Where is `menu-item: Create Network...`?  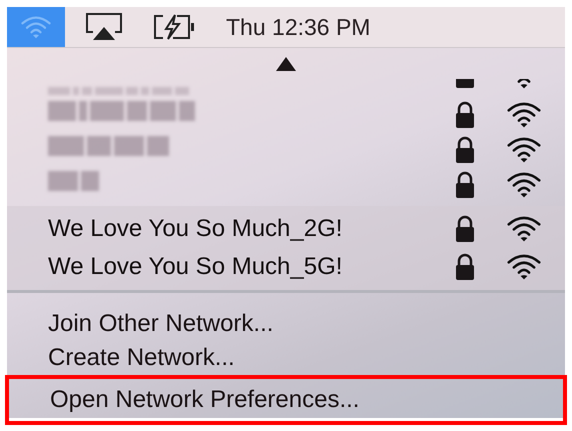 menu-item: Create Network... is located at coordinates (286, 358).